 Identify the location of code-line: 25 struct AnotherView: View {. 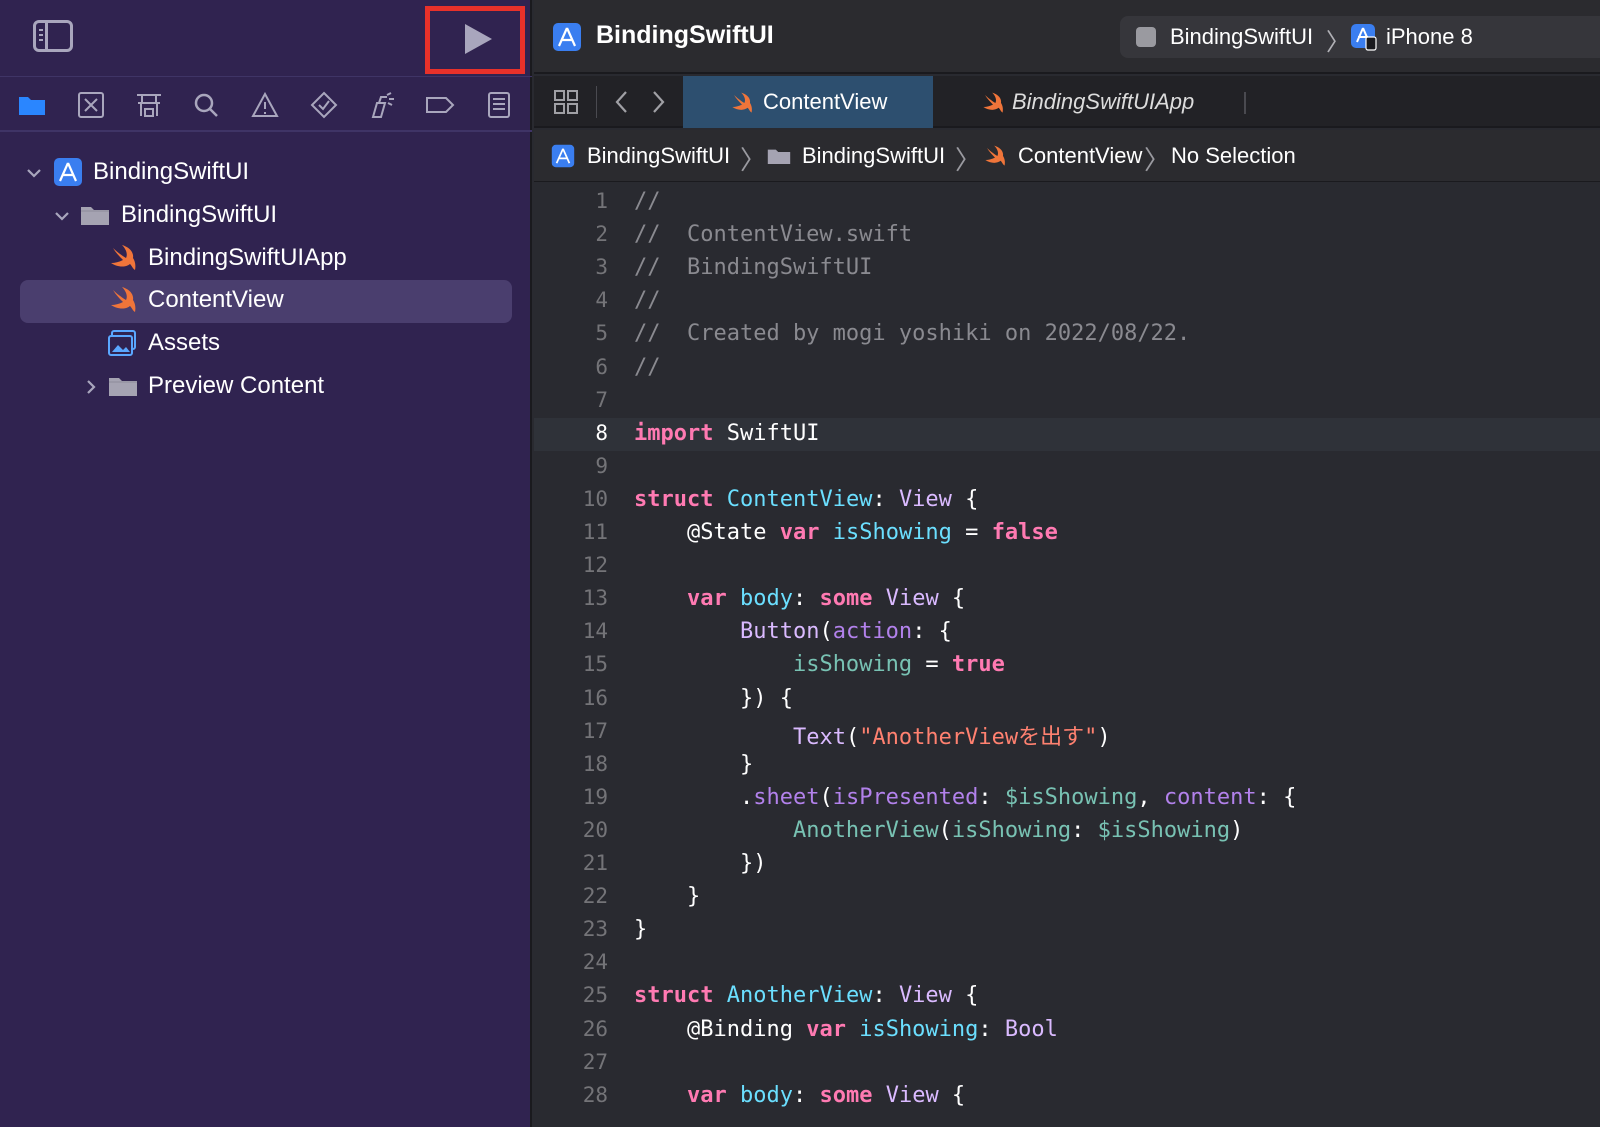
(1067, 996).